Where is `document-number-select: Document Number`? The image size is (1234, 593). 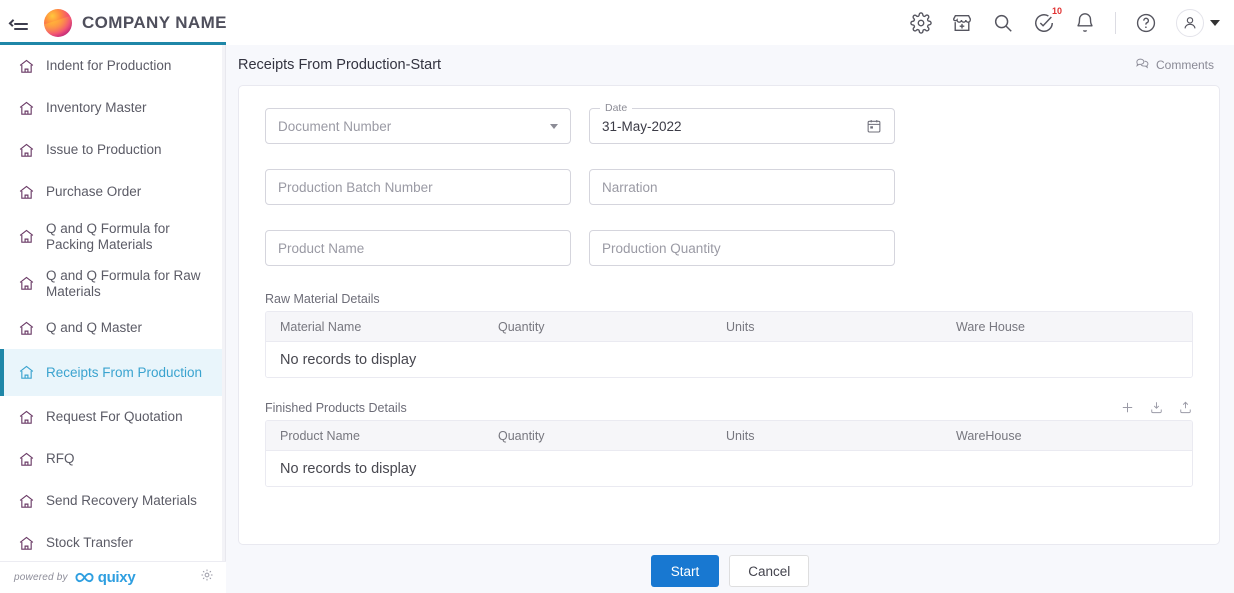 document-number-select: Document Number is located at coordinates (418, 126).